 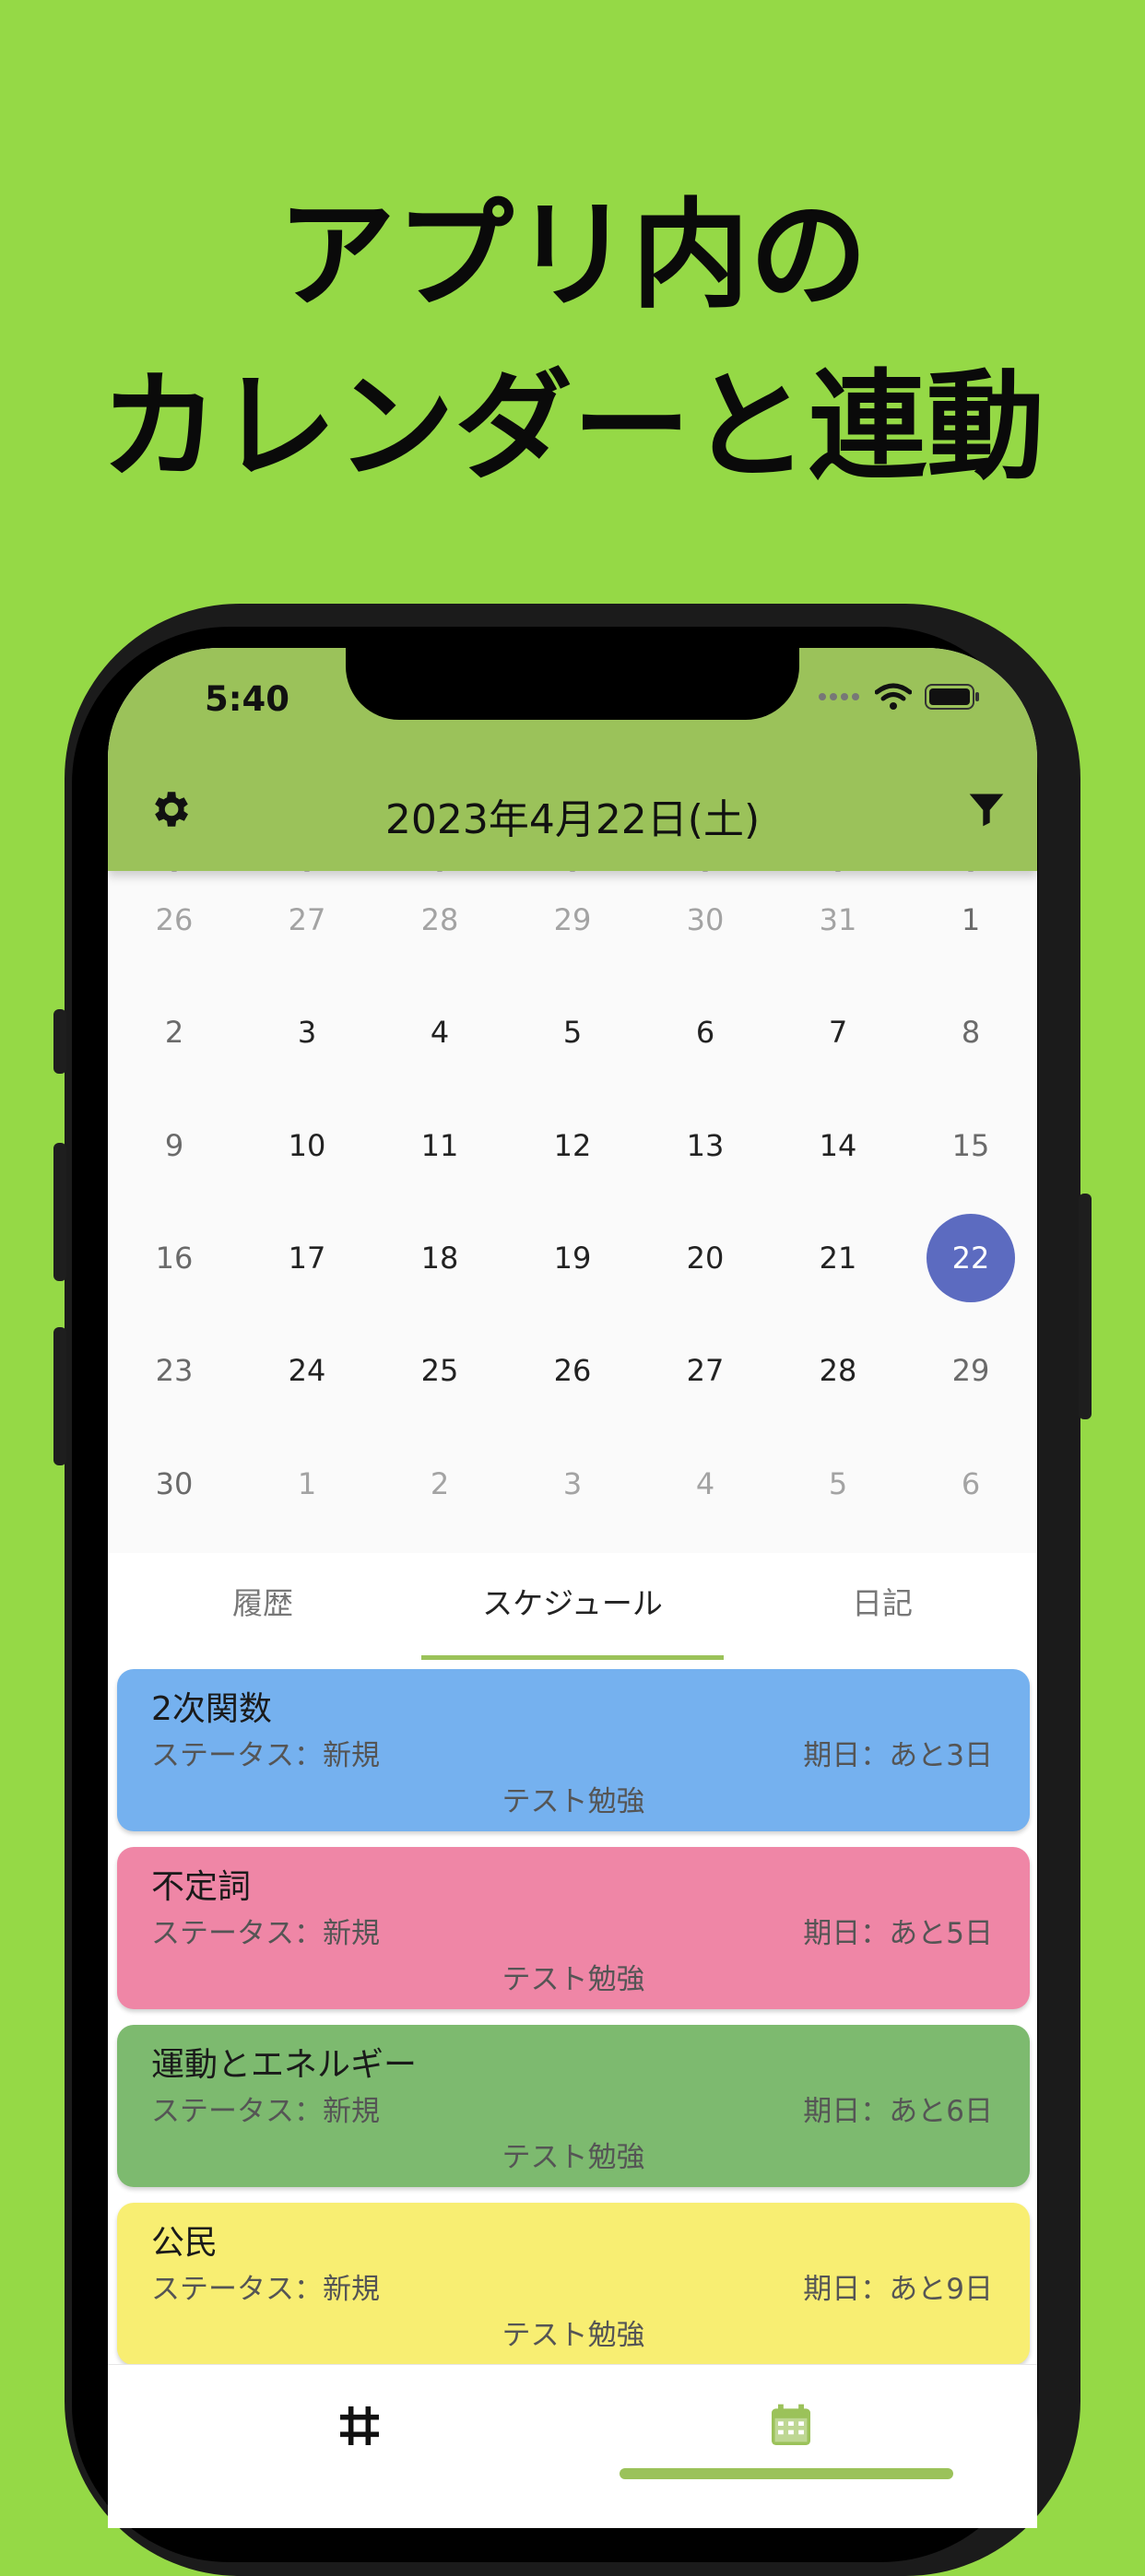 What do you see at coordinates (573, 1750) in the screenshot?
I see `schedule-card: 2次関数 ステータス：新規 期日：あと3日 テスト勉強` at bounding box center [573, 1750].